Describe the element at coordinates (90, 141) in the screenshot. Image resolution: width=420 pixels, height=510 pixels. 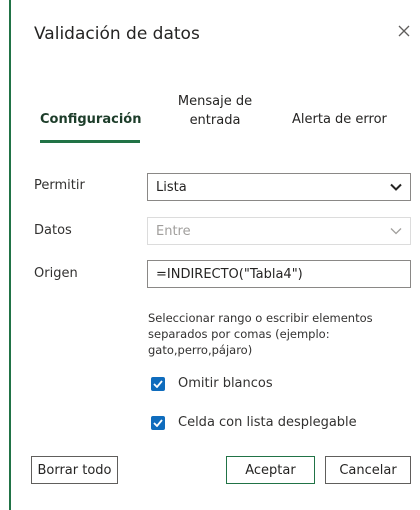
I see `active-tab-indicator` at that location.